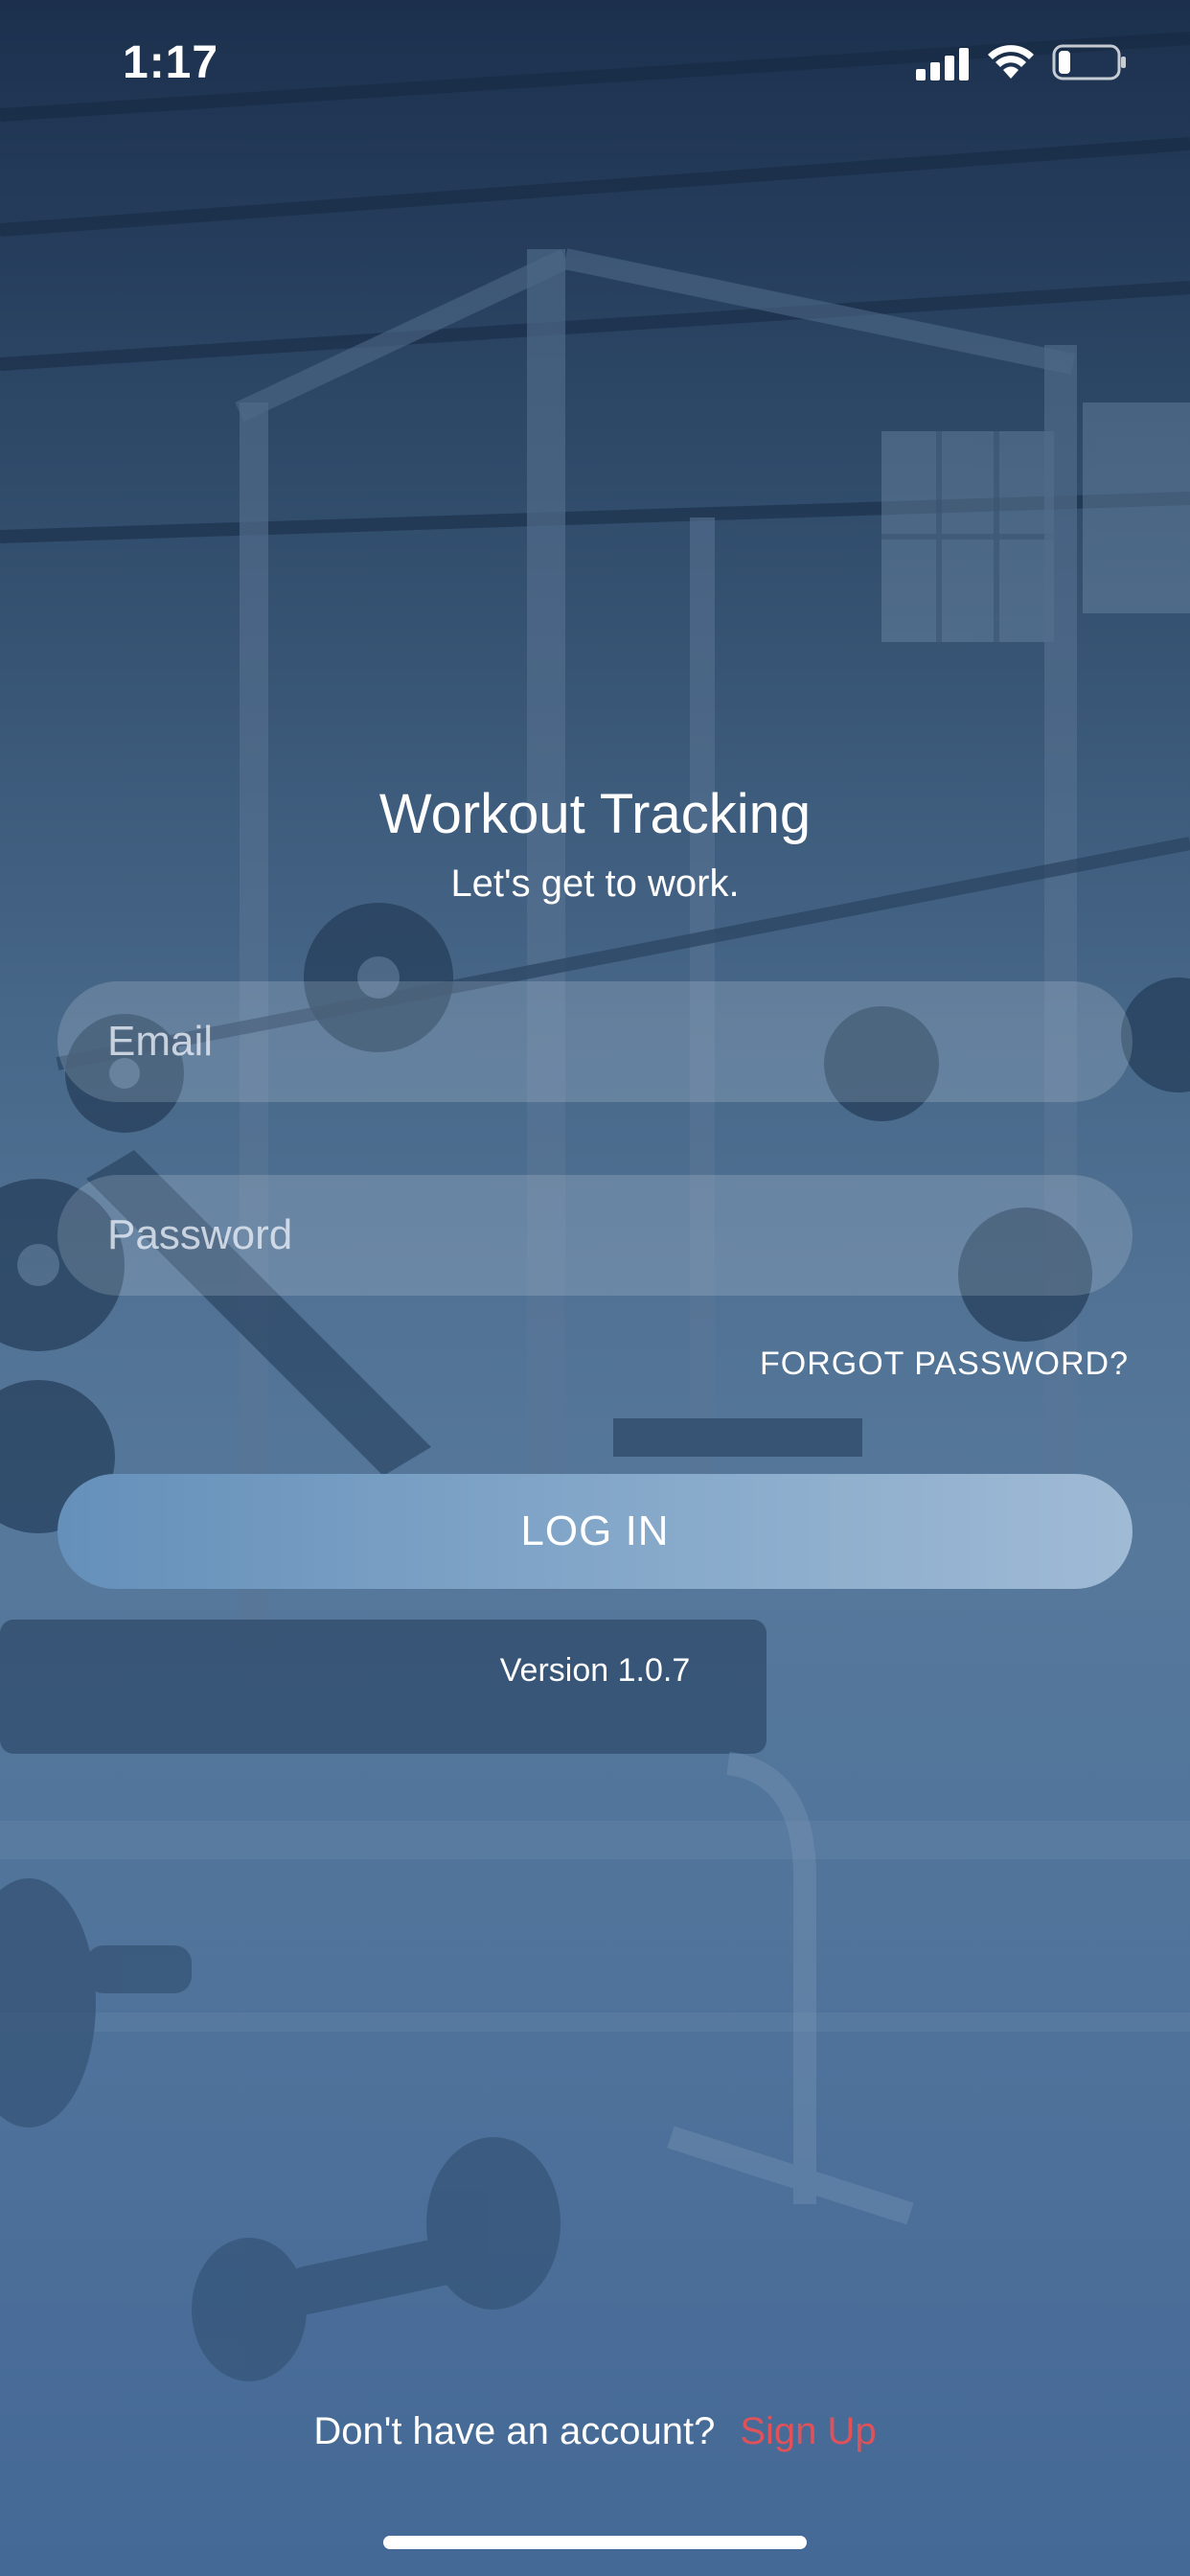 Image resolution: width=1190 pixels, height=2576 pixels. I want to click on signup-link: Sign Up, so click(808, 2431).